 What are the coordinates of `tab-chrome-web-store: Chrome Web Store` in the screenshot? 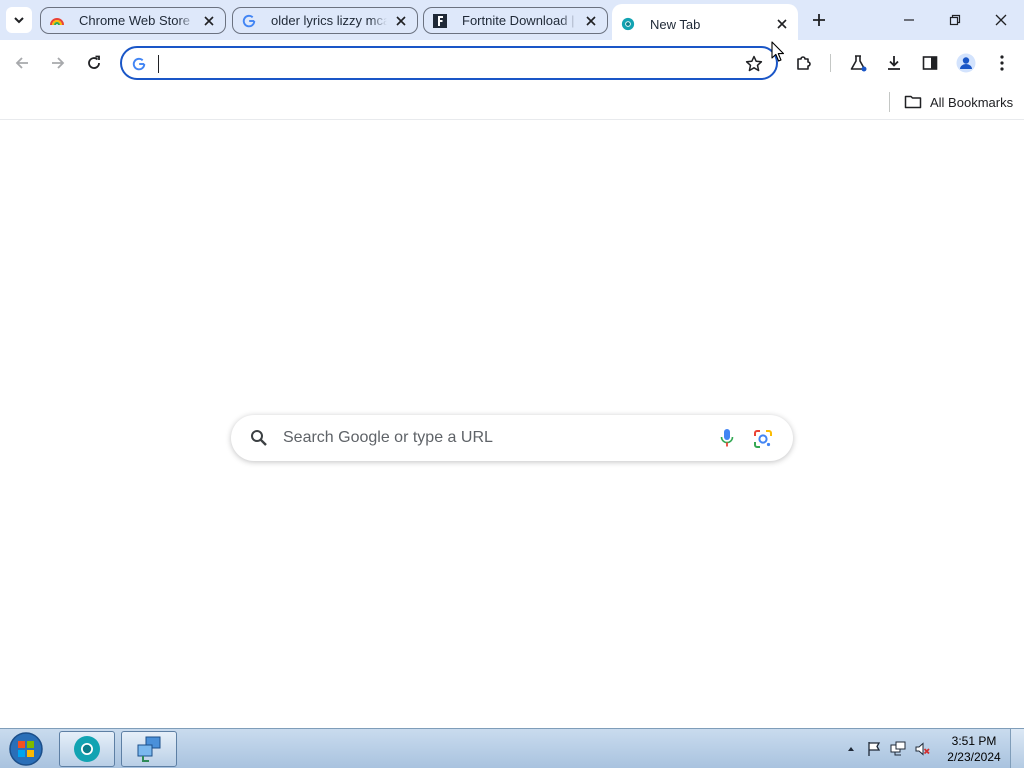 It's located at (133, 20).